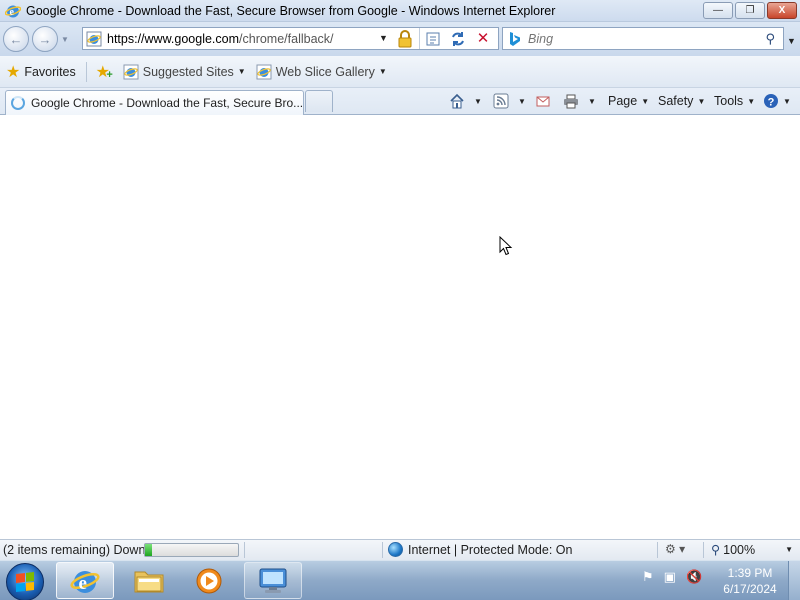 This screenshot has width=800, height=600. I want to click on forward-button: →, so click(45, 39).